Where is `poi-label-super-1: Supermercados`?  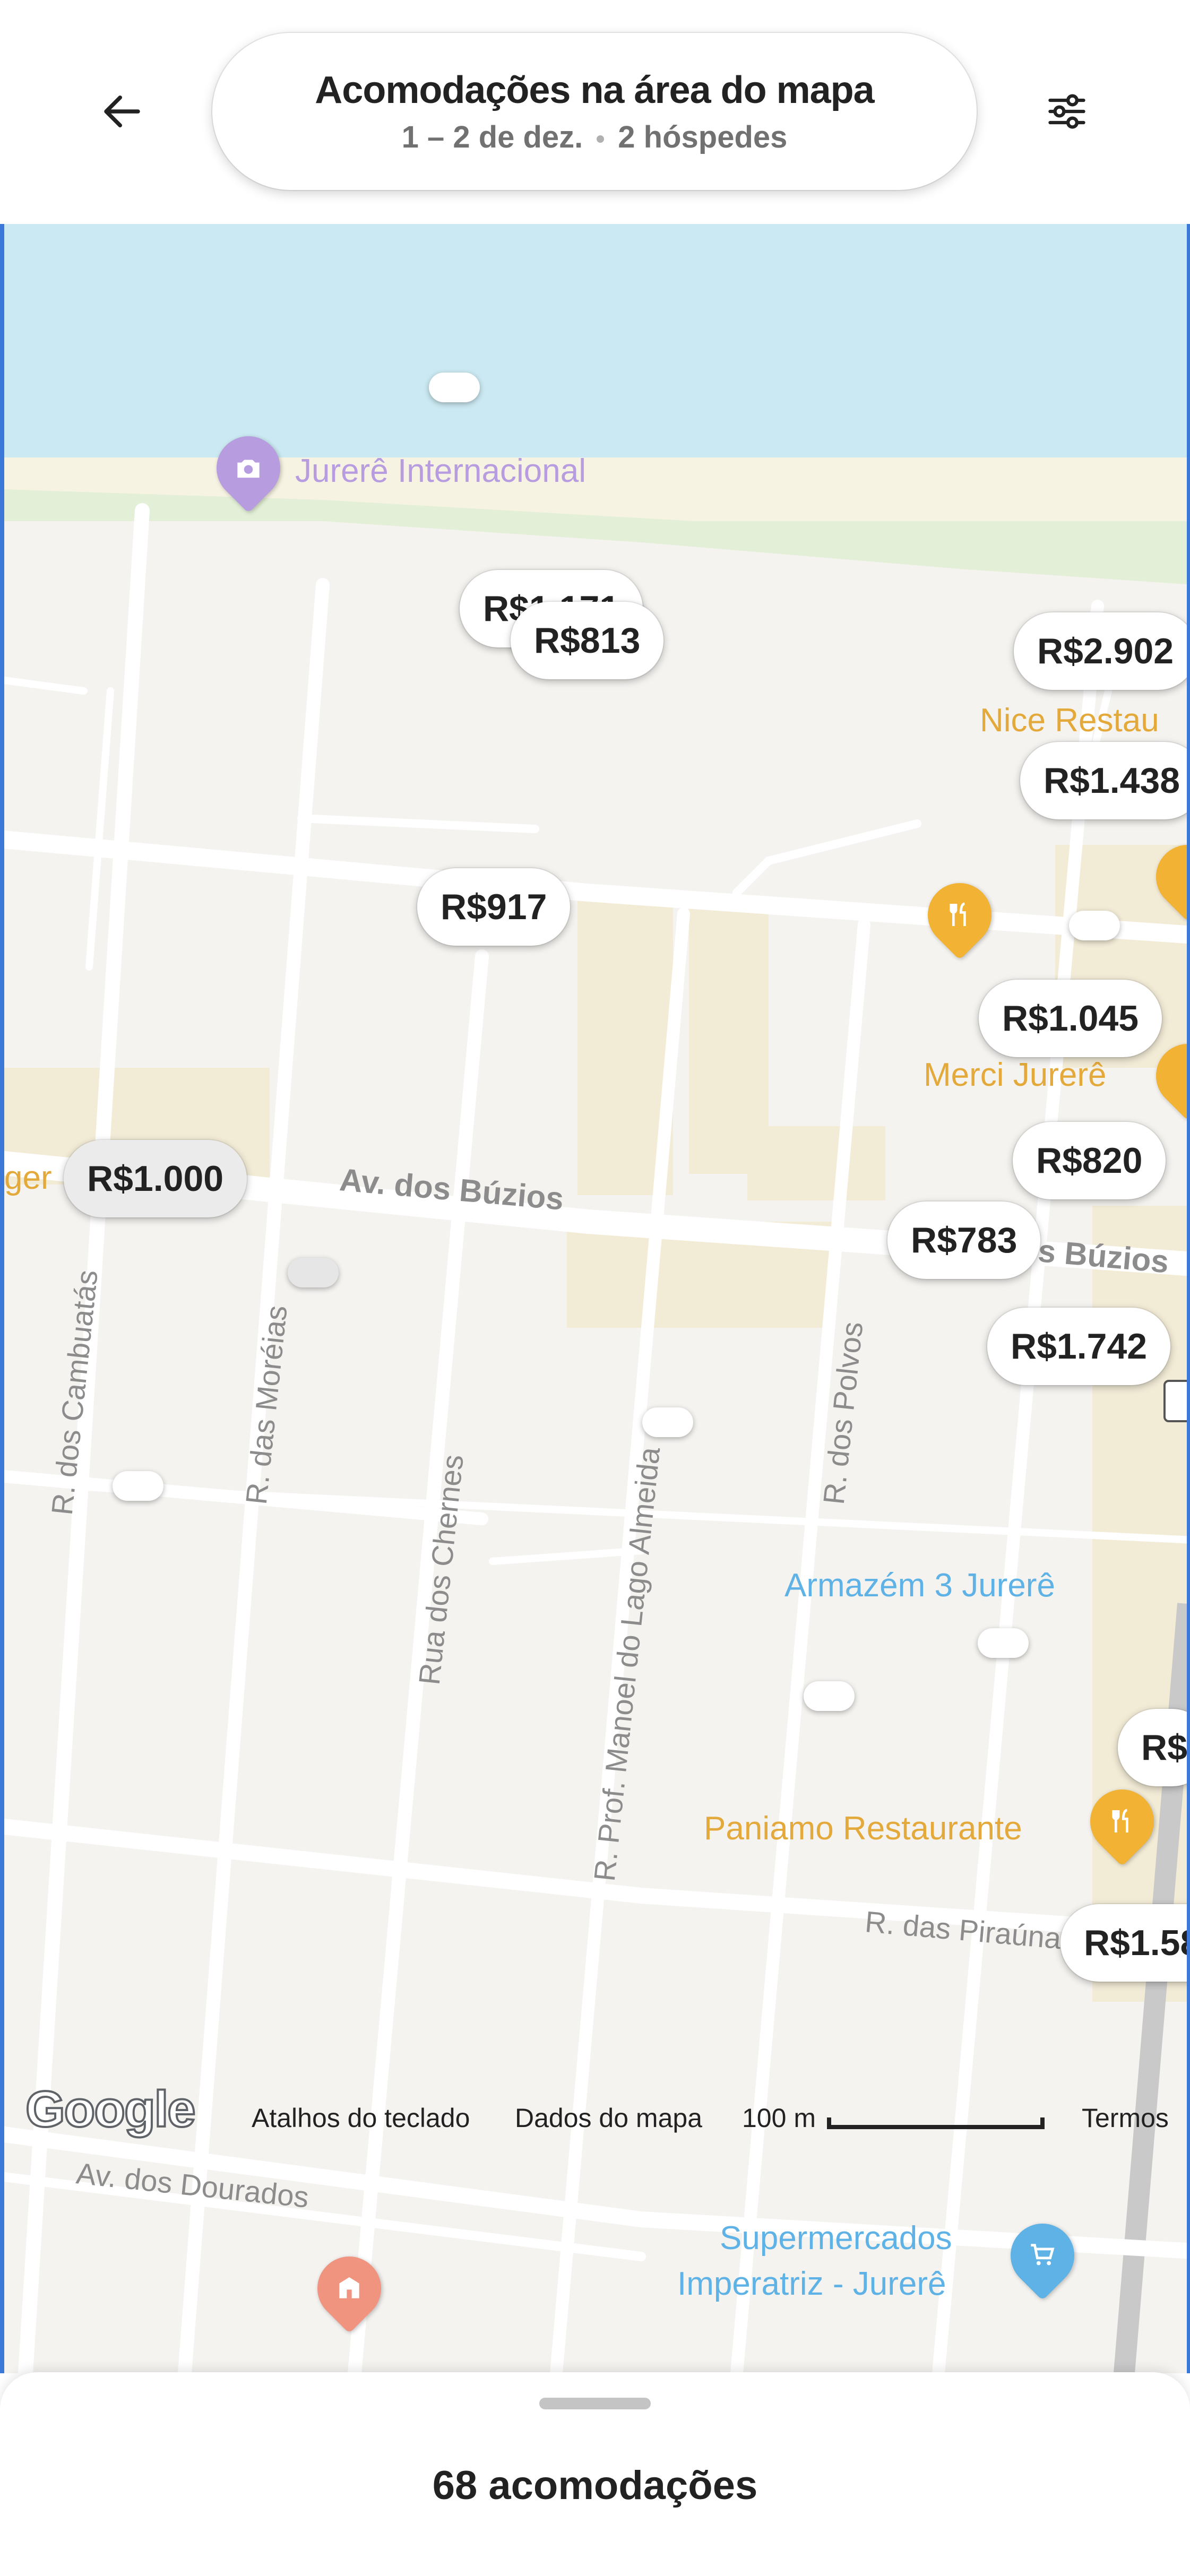
poi-label-super-1: Supermercados is located at coordinates (836, 2238).